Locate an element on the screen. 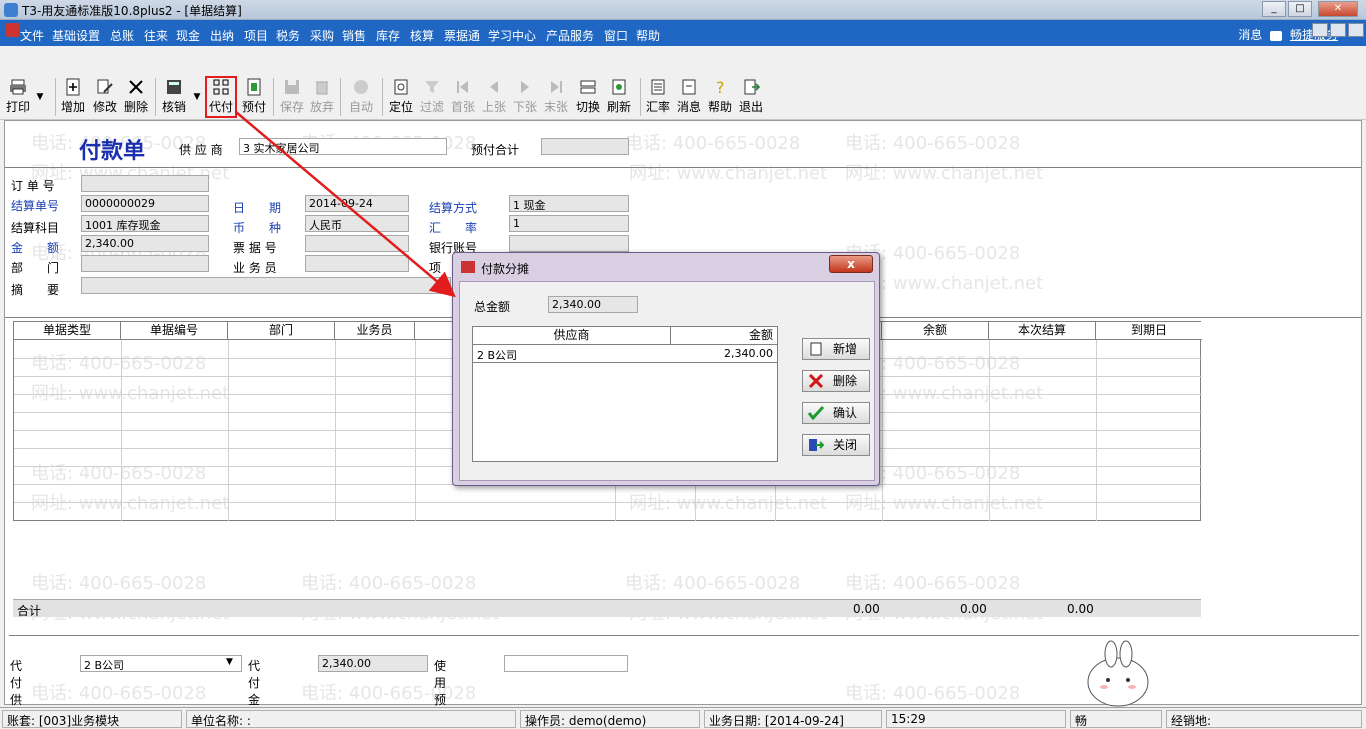 This screenshot has height=729, width=1366. mdi-minimize-button is located at coordinates (1320, 30).